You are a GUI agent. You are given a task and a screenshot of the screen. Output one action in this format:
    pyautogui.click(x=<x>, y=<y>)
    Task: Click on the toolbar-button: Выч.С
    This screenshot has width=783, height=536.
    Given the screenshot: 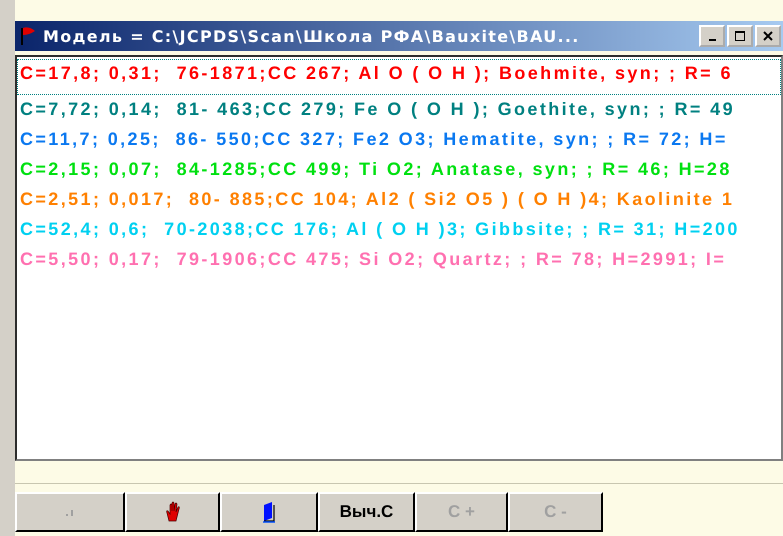 What is the action you would take?
    pyautogui.click(x=366, y=512)
    